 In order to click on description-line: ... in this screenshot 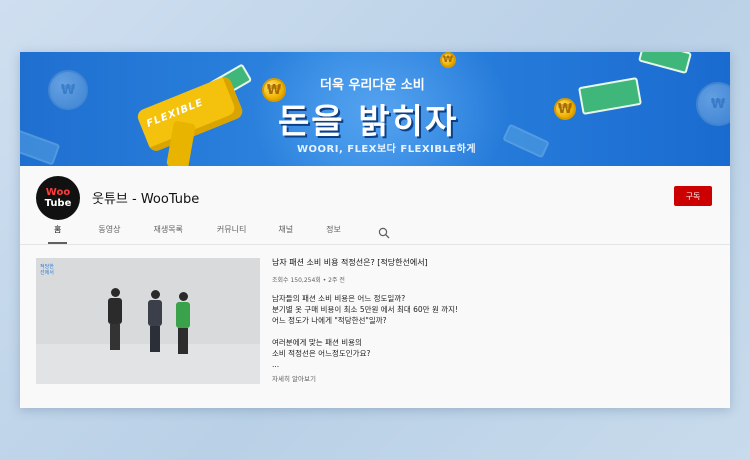, I will do `click(276, 364)`.